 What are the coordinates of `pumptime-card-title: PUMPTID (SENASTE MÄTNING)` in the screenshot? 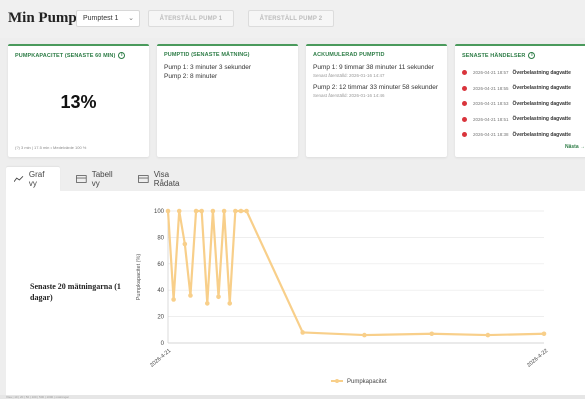 It's located at (207, 55).